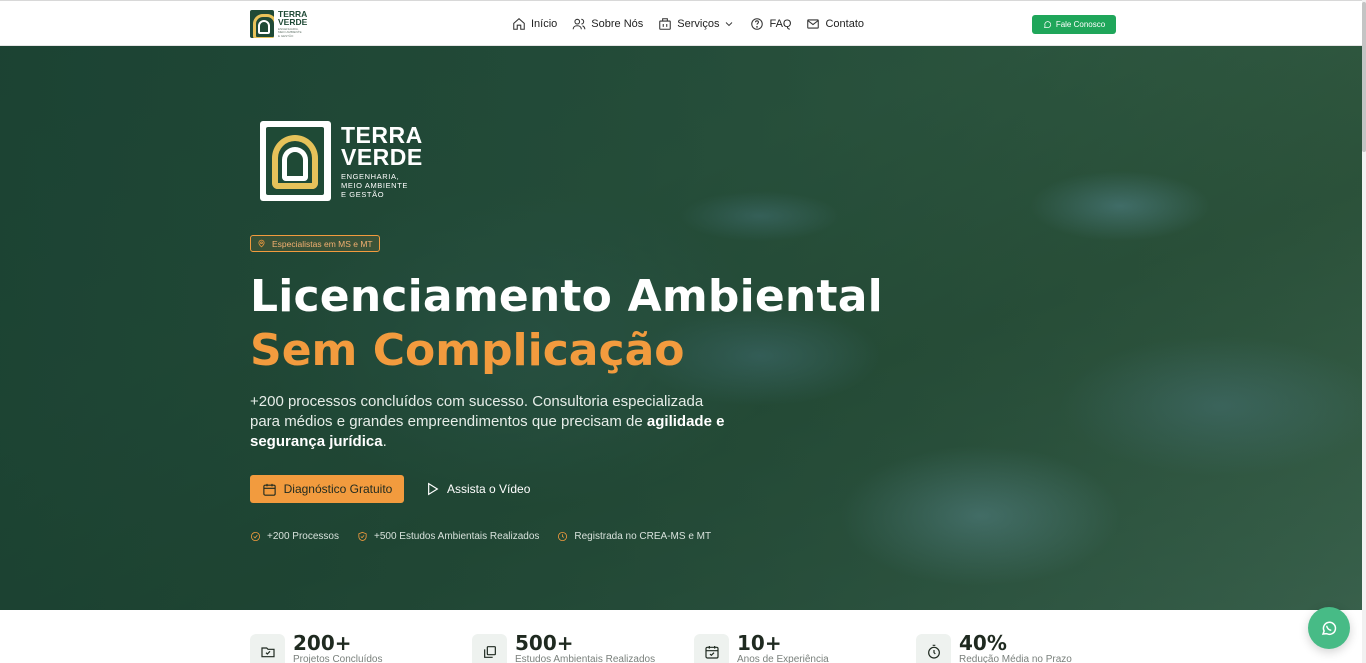 The image size is (1366, 663). I want to click on nav-label: FAQ, so click(780, 24).